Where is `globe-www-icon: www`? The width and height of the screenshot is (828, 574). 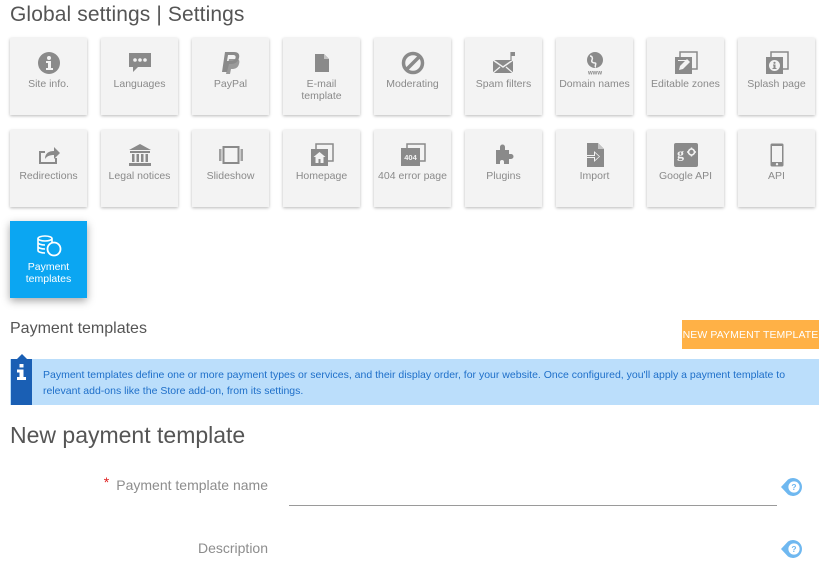 globe-www-icon: www is located at coordinates (595, 63).